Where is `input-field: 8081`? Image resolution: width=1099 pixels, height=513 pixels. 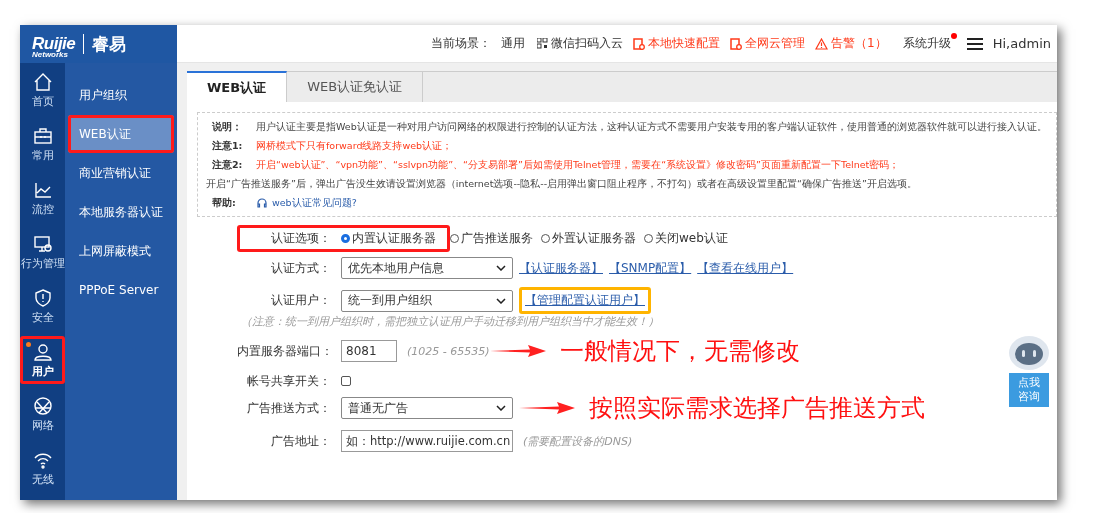
input-field: 8081 is located at coordinates (369, 351).